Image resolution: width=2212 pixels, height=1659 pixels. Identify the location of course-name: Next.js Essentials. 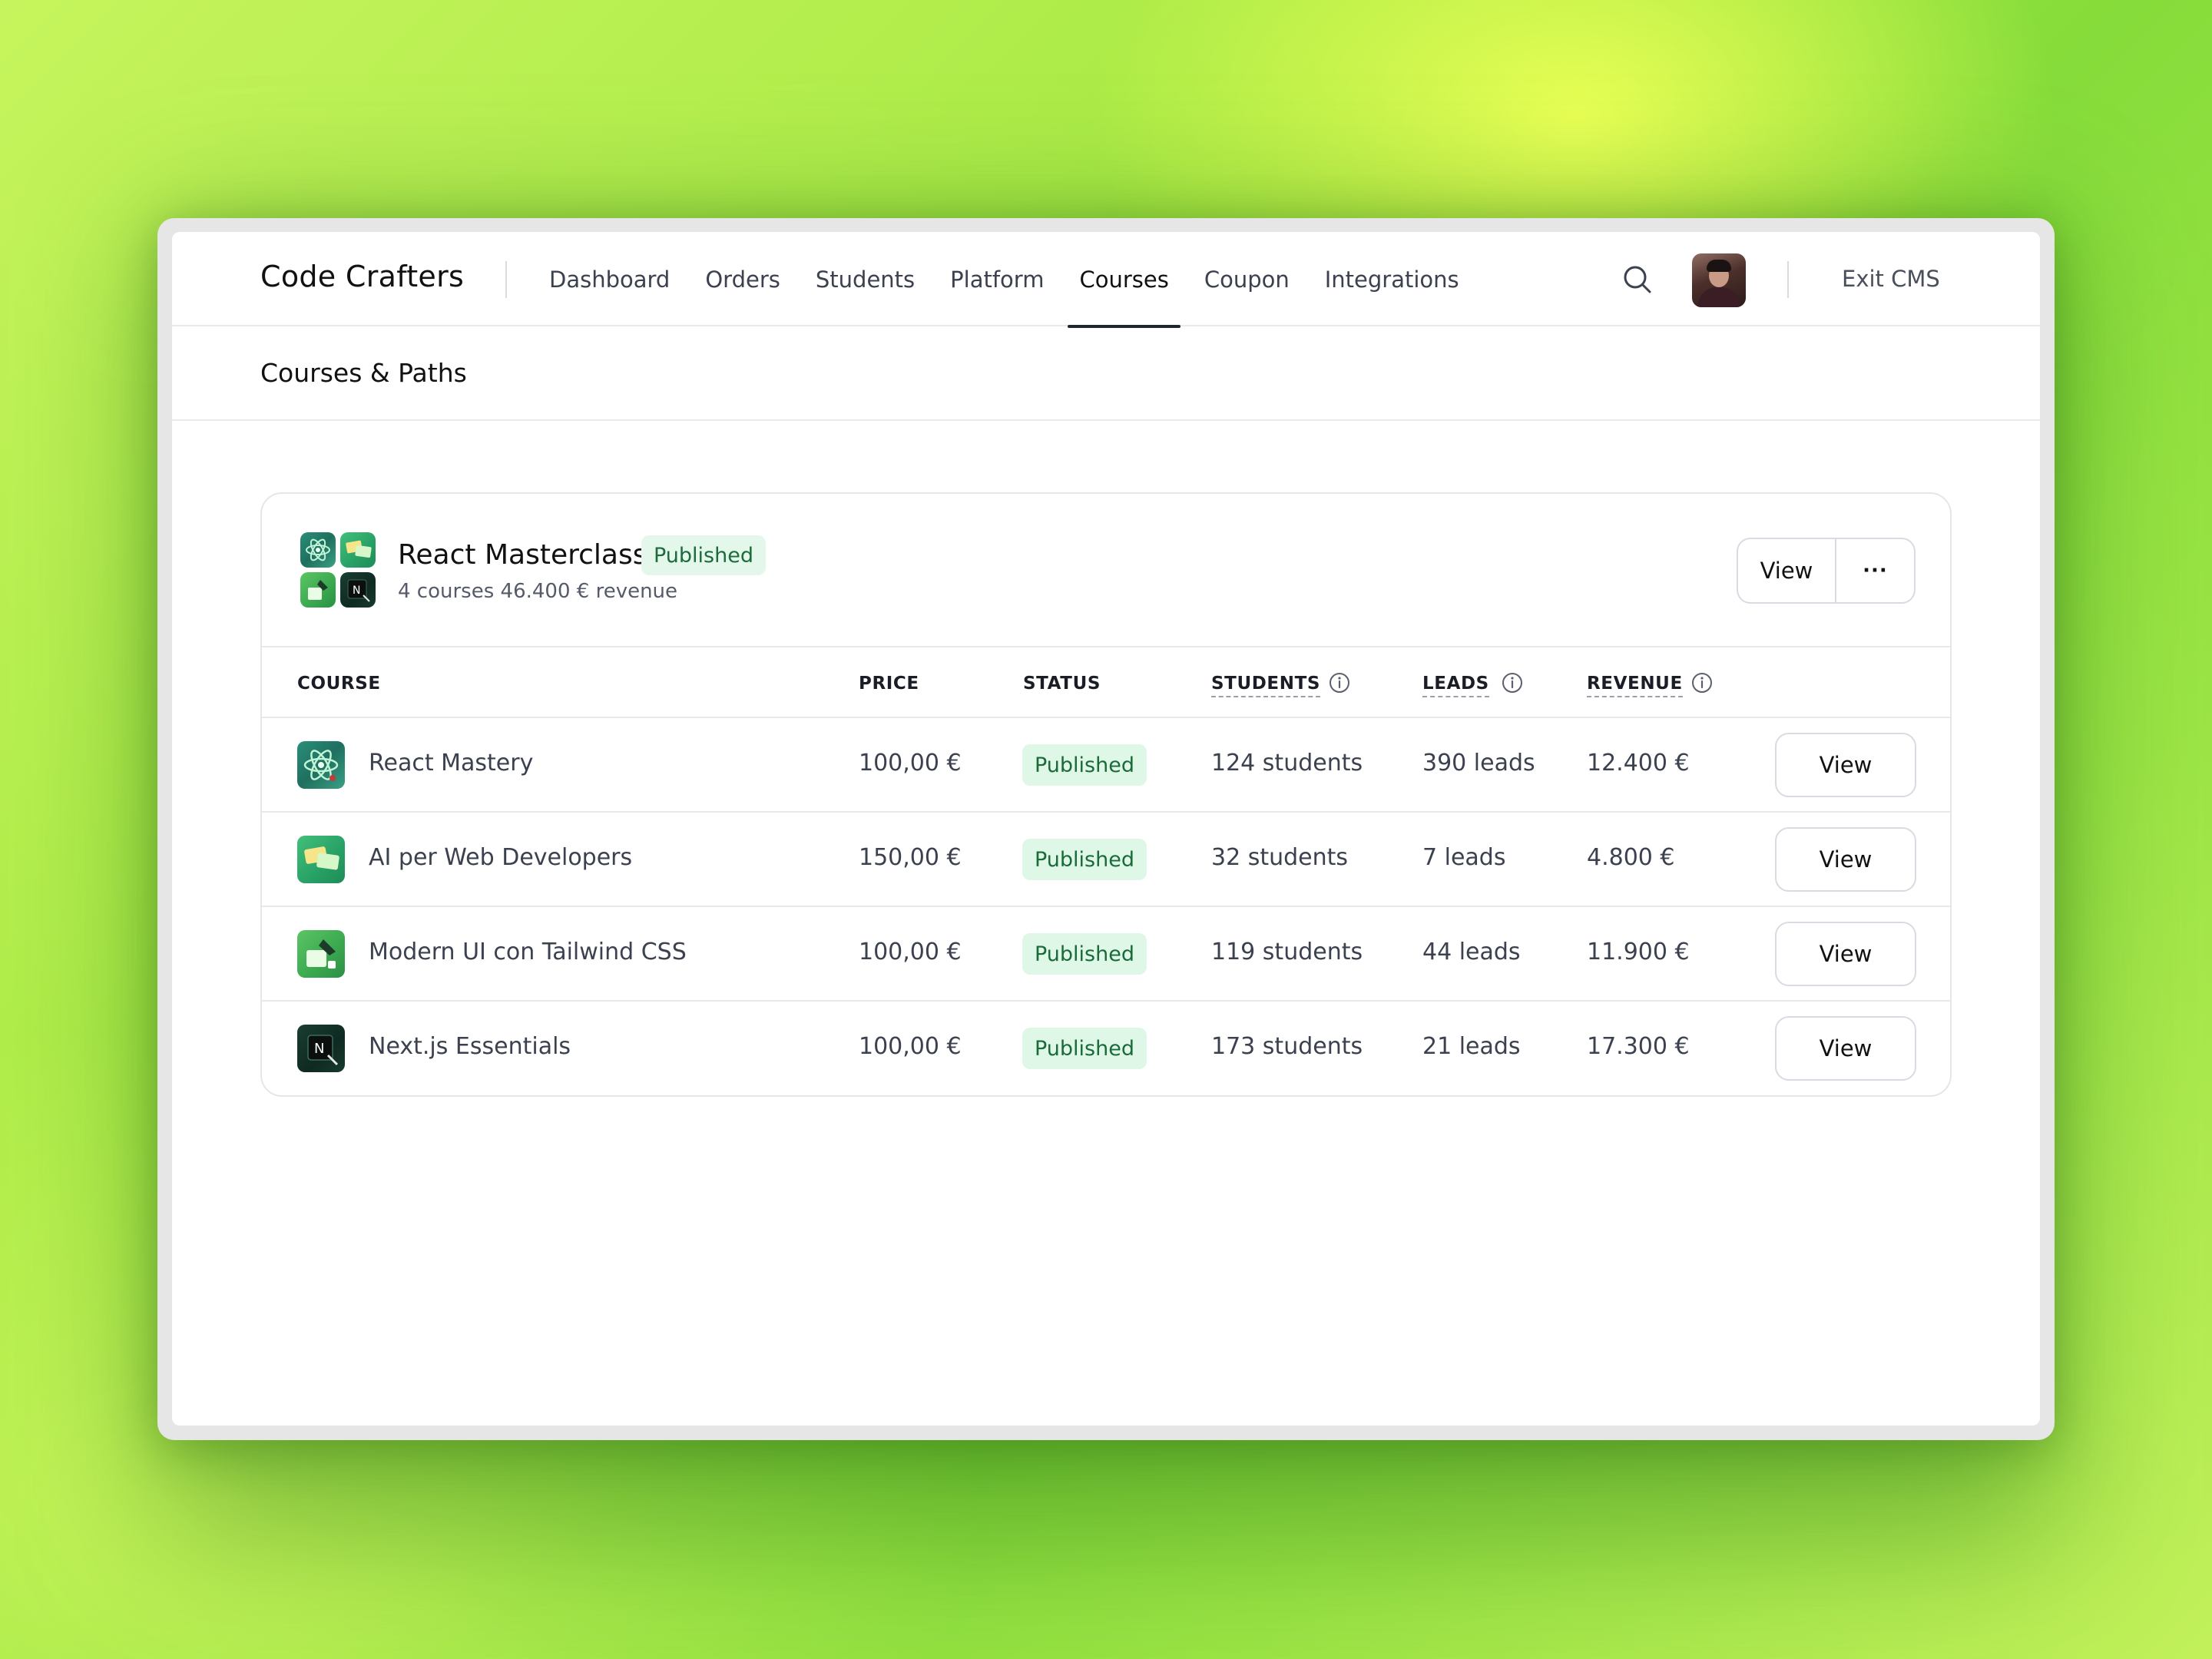
(470, 1046).